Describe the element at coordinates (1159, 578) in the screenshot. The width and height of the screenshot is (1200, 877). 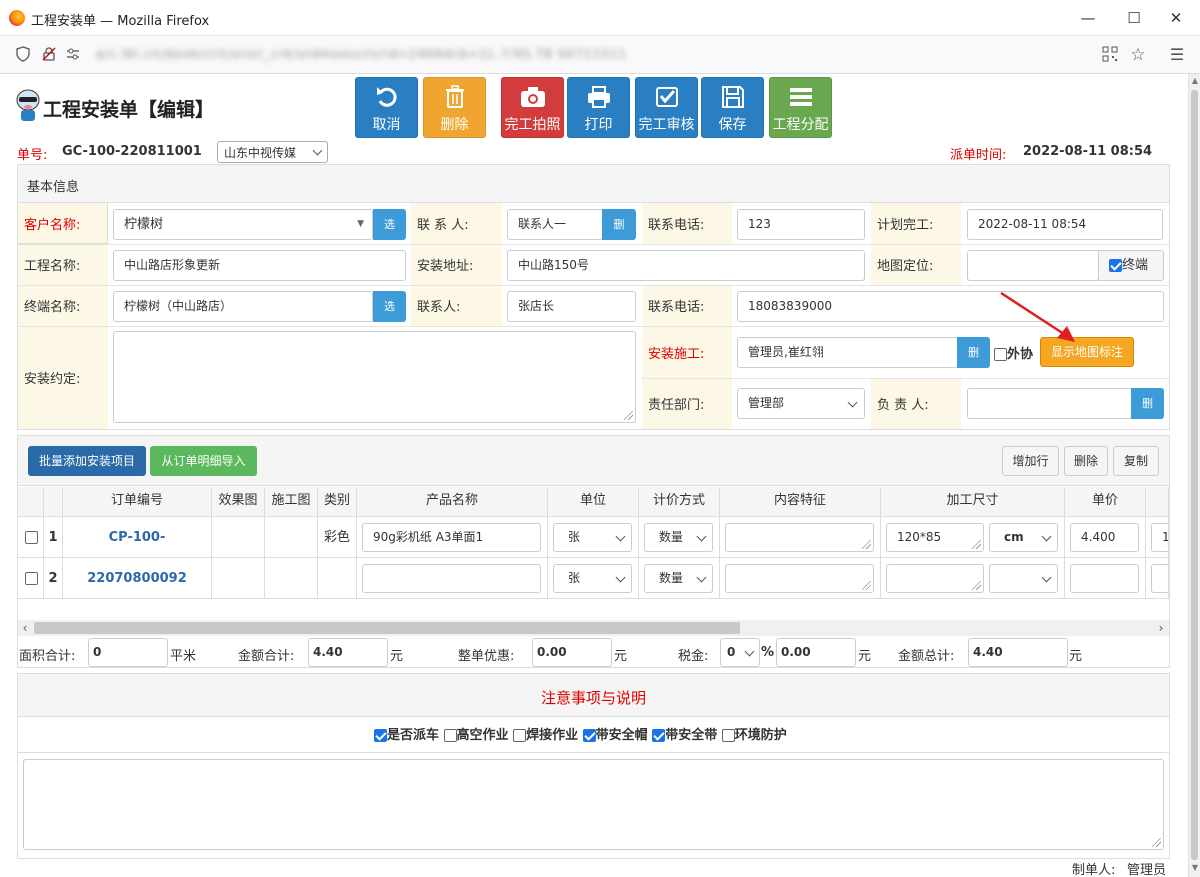
I see `extra-input` at that location.